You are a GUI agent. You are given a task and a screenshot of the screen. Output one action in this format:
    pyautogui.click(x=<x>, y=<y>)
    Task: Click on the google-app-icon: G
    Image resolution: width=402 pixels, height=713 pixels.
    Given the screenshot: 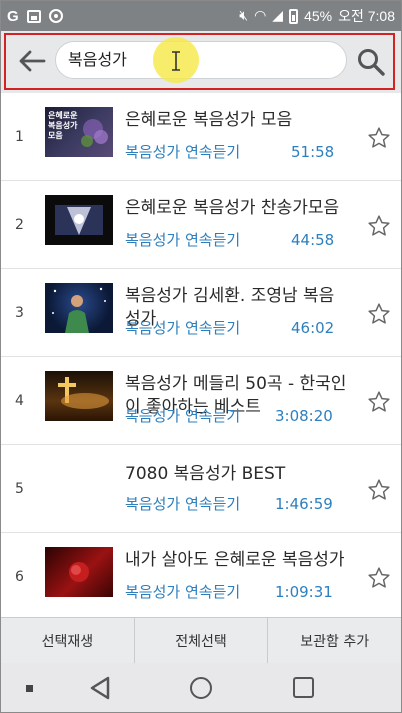 What is the action you would take?
    pyautogui.click(x=13, y=16)
    